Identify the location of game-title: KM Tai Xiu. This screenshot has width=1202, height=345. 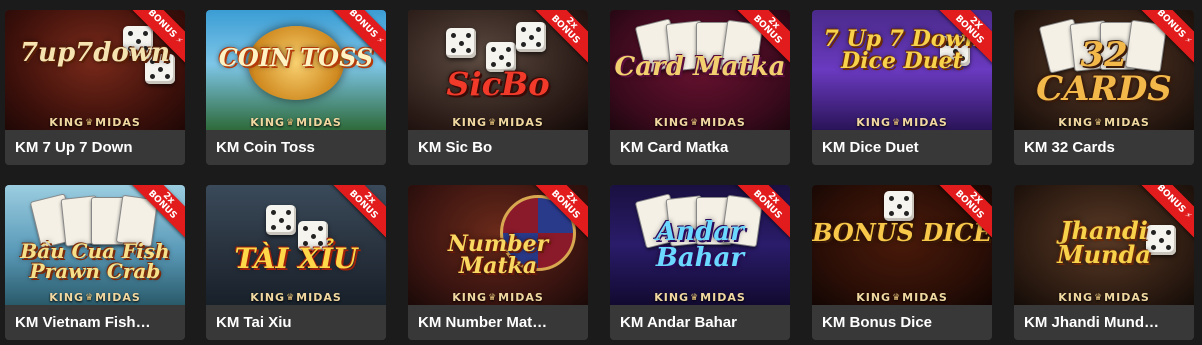
(296, 322).